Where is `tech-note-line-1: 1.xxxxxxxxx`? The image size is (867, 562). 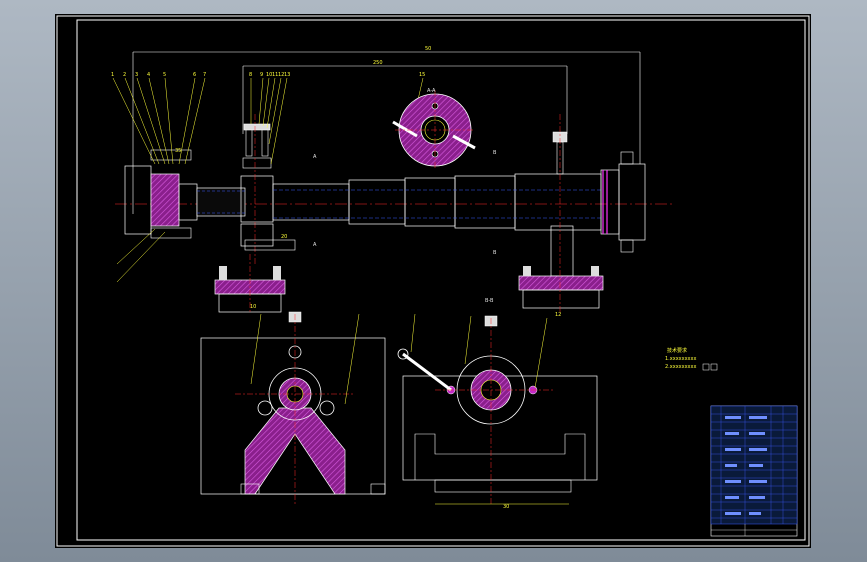
tech-note-line-1: 1.xxxxxxxxx is located at coordinates (680, 359).